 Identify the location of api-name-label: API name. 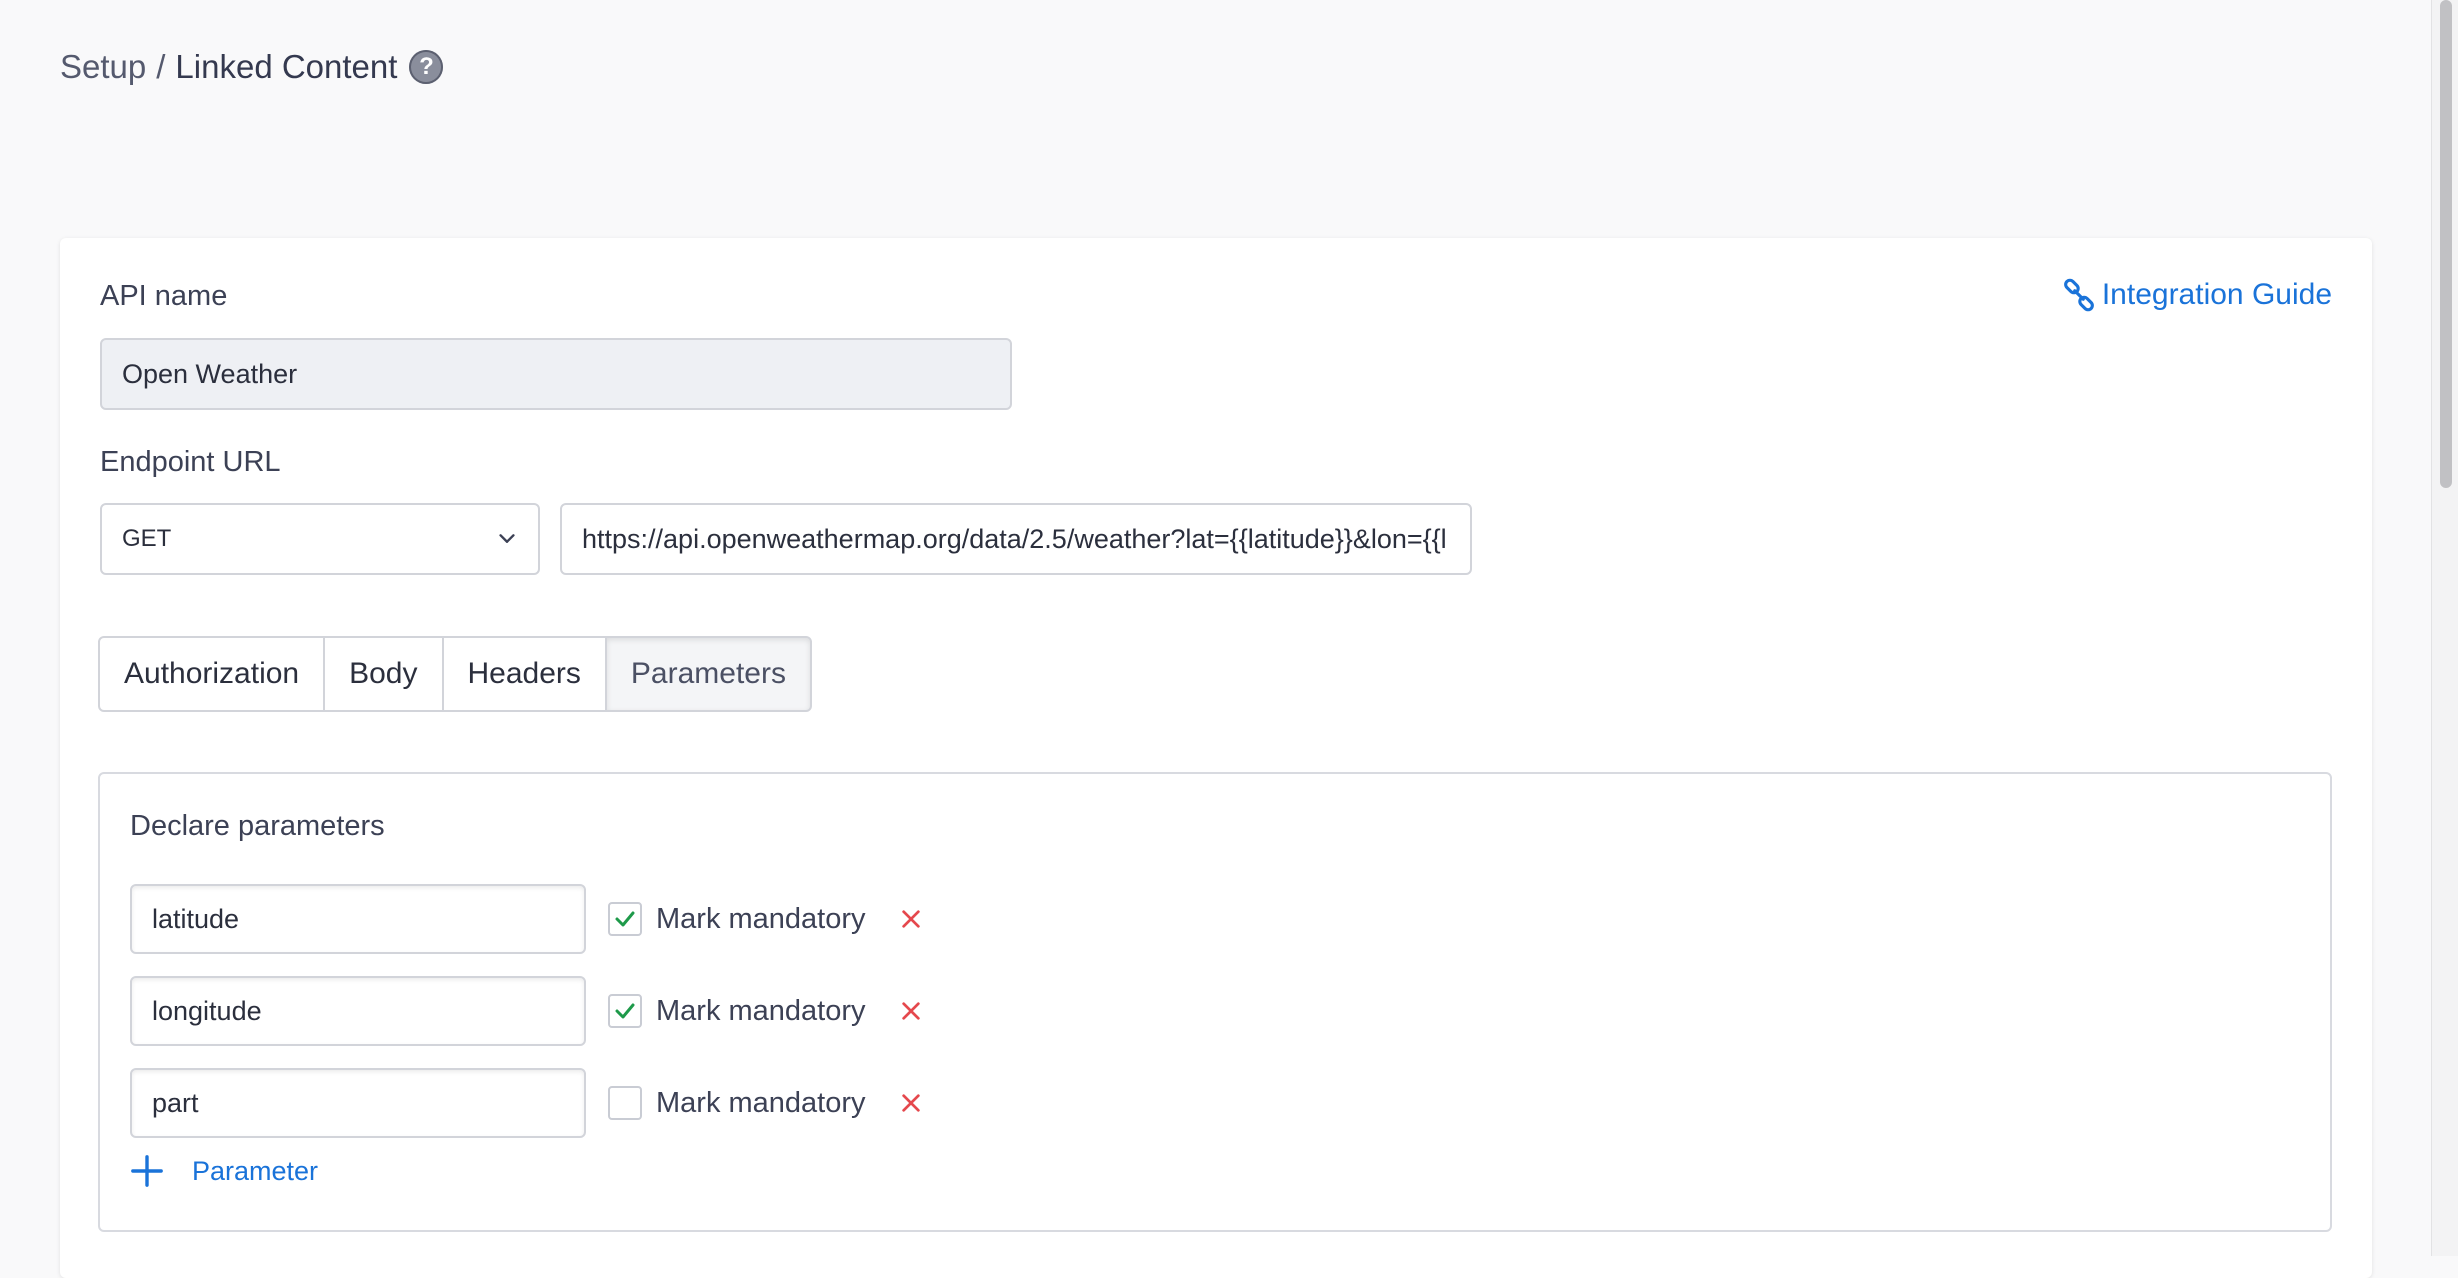
(164, 296).